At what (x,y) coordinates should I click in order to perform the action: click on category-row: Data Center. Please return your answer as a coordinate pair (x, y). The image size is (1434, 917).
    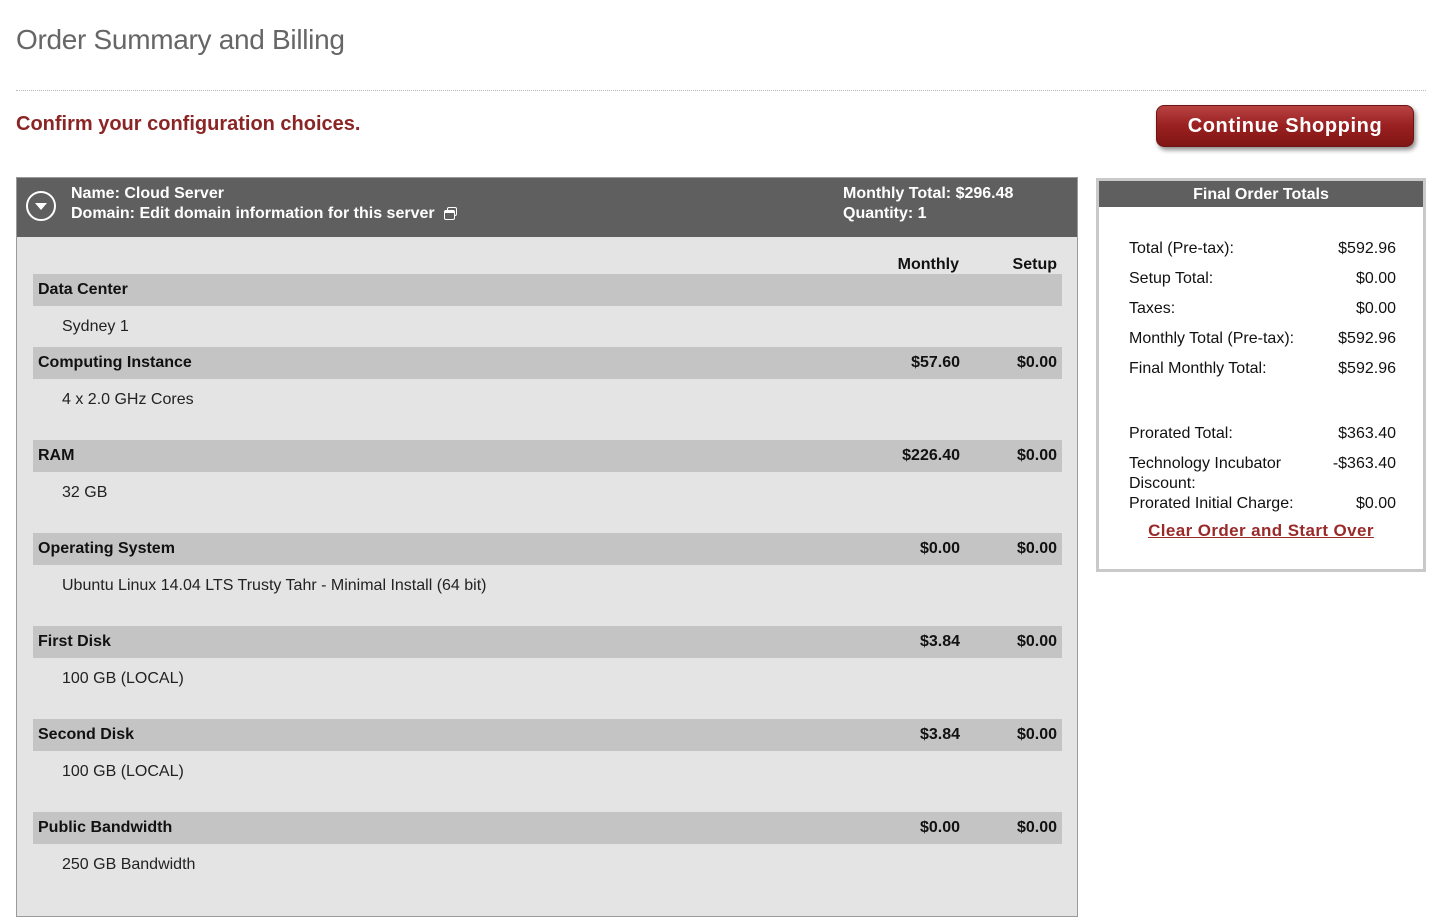
    Looking at the image, I should click on (547, 290).